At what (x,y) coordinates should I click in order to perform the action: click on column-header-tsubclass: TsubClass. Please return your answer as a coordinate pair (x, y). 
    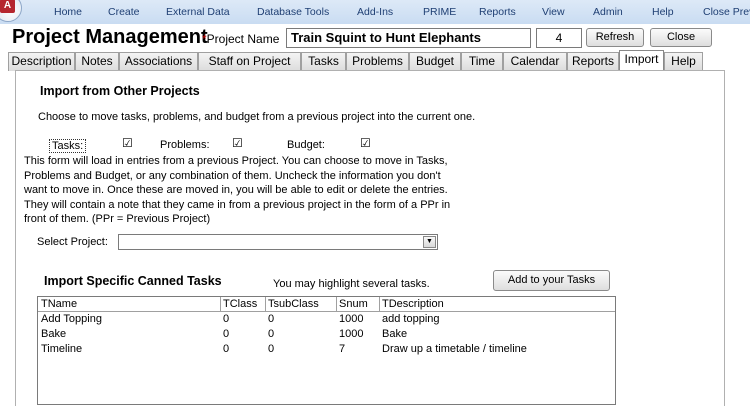
    Looking at the image, I should click on (293, 304).